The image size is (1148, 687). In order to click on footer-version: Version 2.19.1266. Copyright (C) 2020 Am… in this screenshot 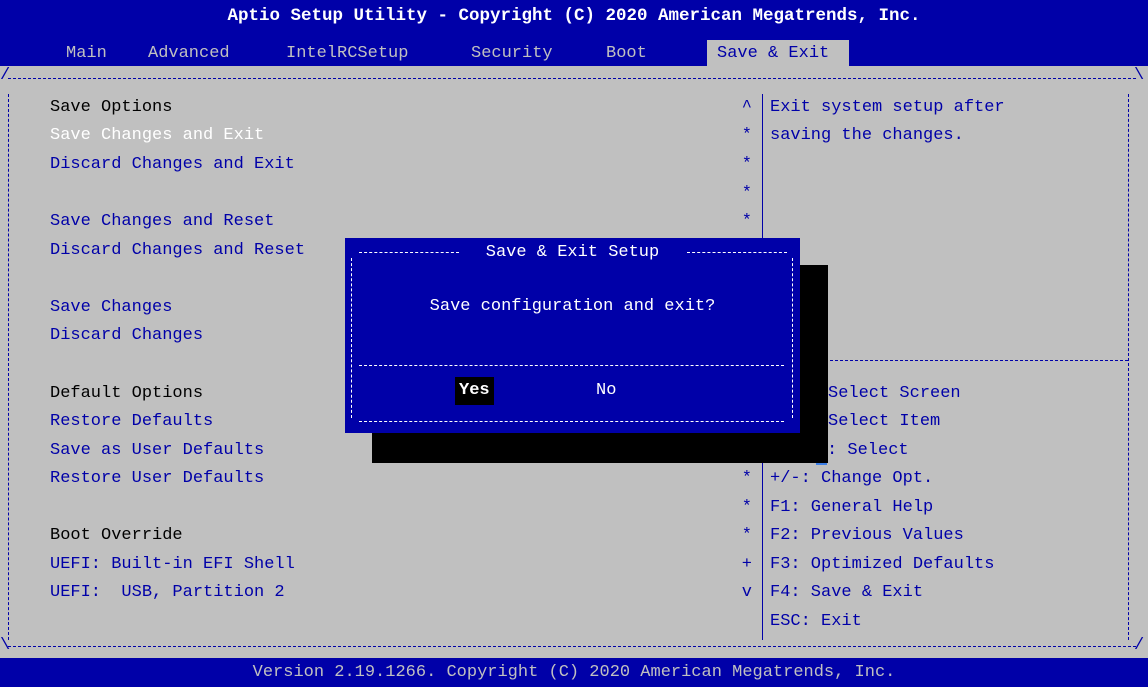, I will do `click(574, 672)`.